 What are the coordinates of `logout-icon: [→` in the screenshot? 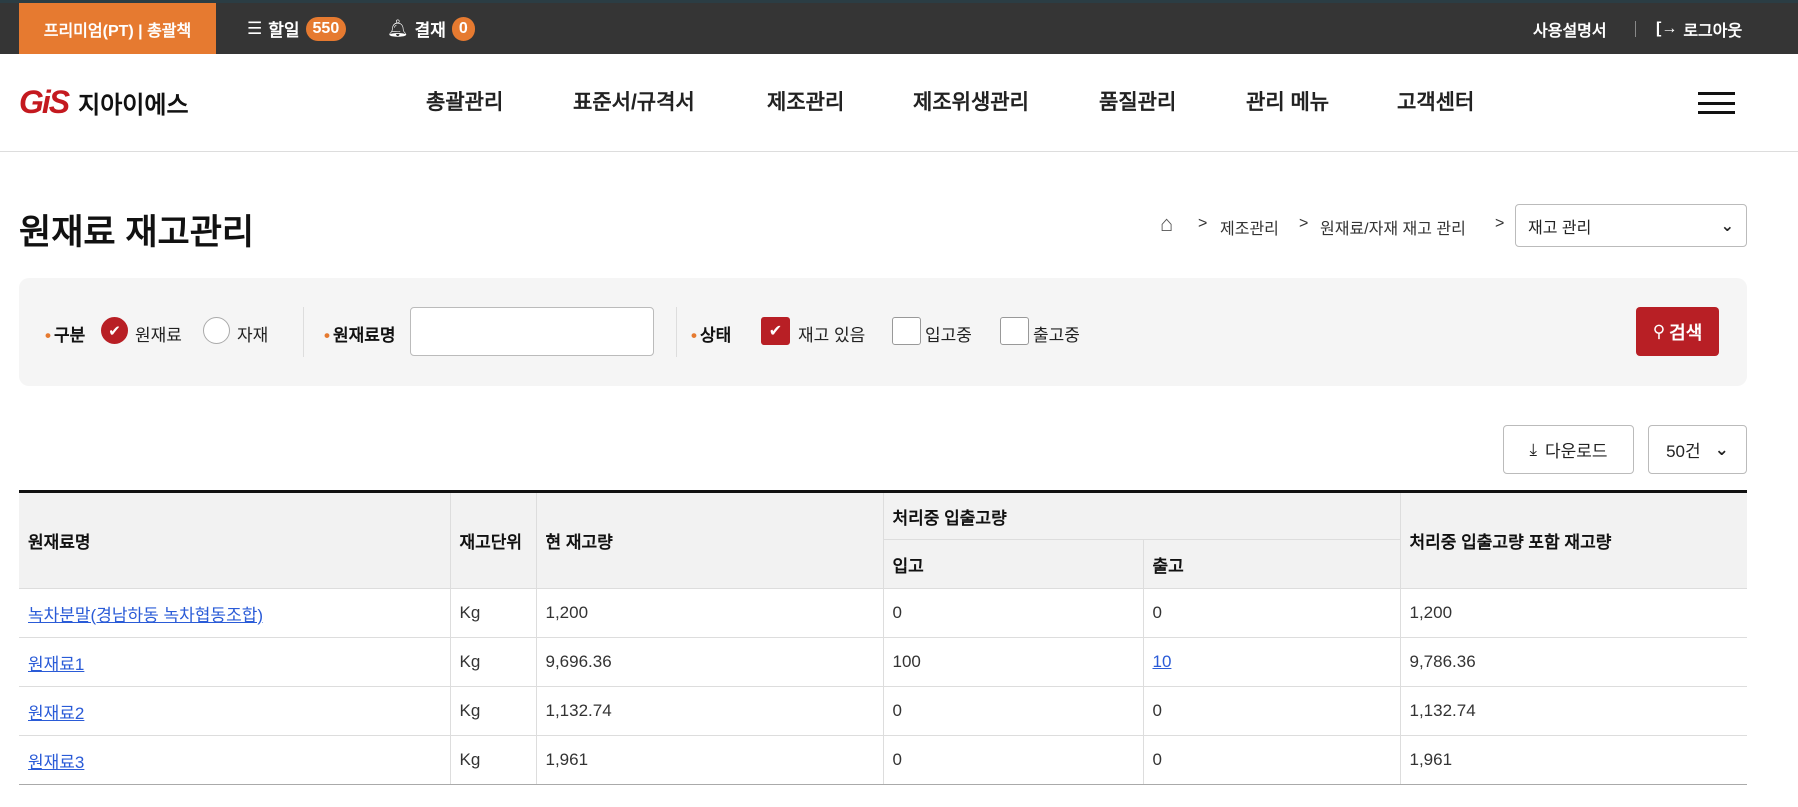 It's located at (1667, 28).